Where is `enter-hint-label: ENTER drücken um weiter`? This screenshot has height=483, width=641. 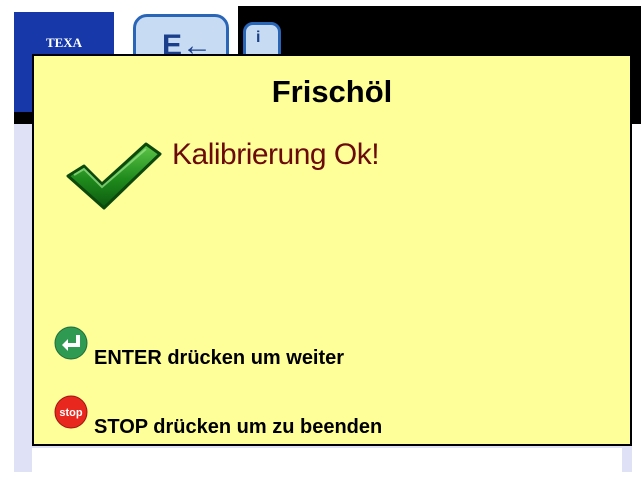 enter-hint-label: ENTER drücken um weiter is located at coordinates (219, 357).